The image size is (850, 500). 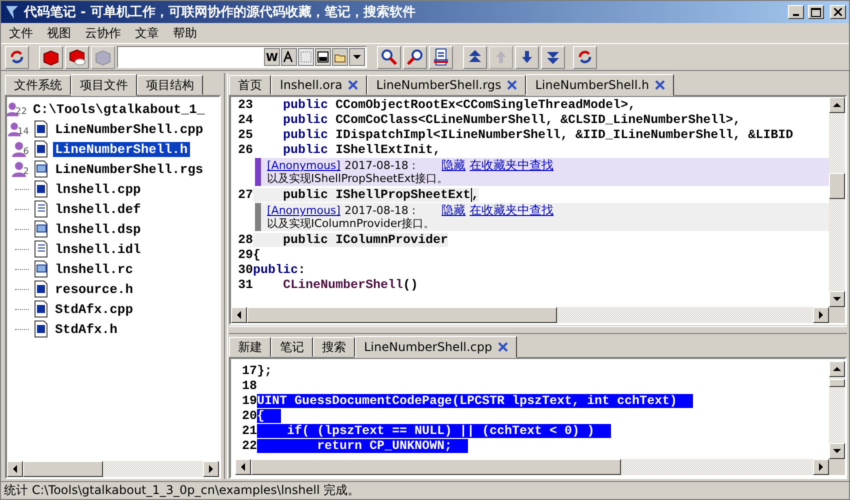 What do you see at coordinates (104, 85) in the screenshot?
I see `tab: 项目文件` at bounding box center [104, 85].